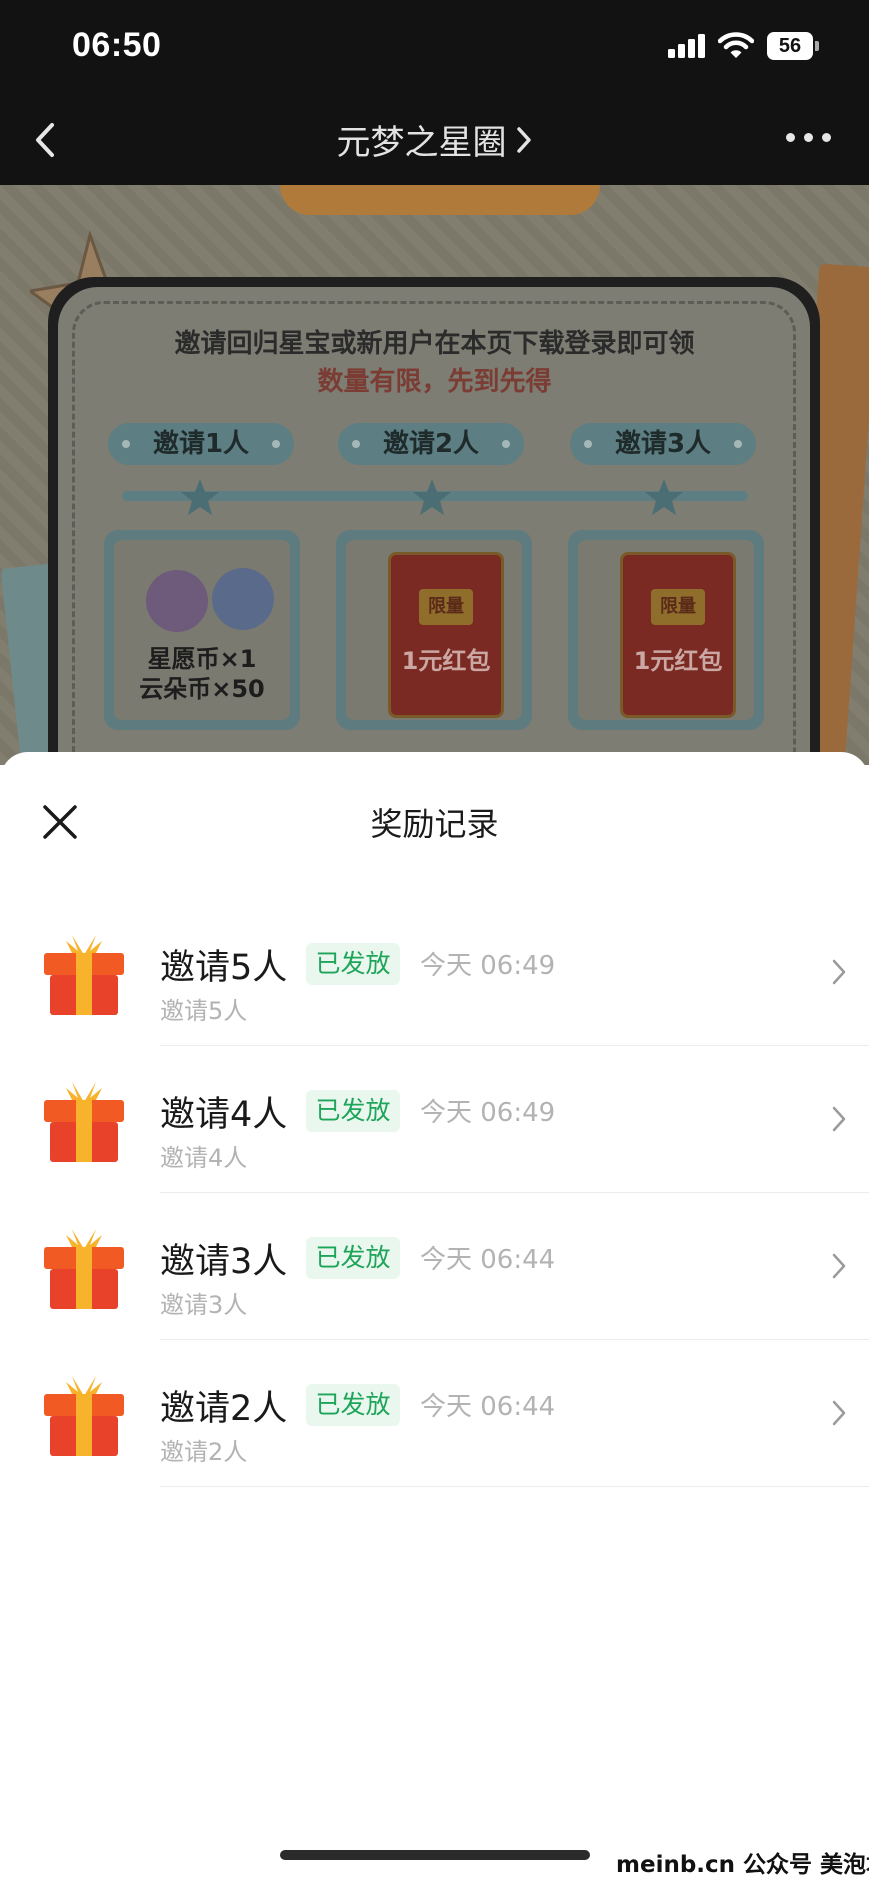 This screenshot has width=869, height=1881. Describe the element at coordinates (224, 1409) in the screenshot. I see `record-title: 邀请2人` at that location.